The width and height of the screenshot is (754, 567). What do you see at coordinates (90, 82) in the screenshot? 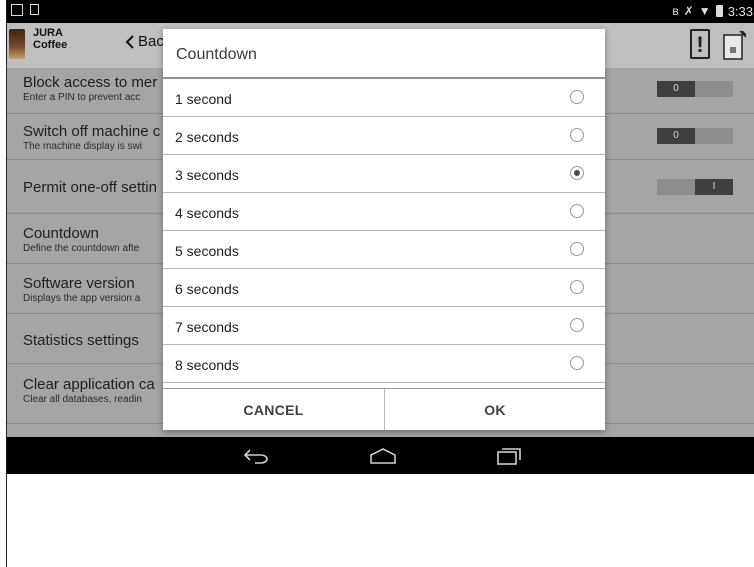
I see `setting-title: Block access to mer` at bounding box center [90, 82].